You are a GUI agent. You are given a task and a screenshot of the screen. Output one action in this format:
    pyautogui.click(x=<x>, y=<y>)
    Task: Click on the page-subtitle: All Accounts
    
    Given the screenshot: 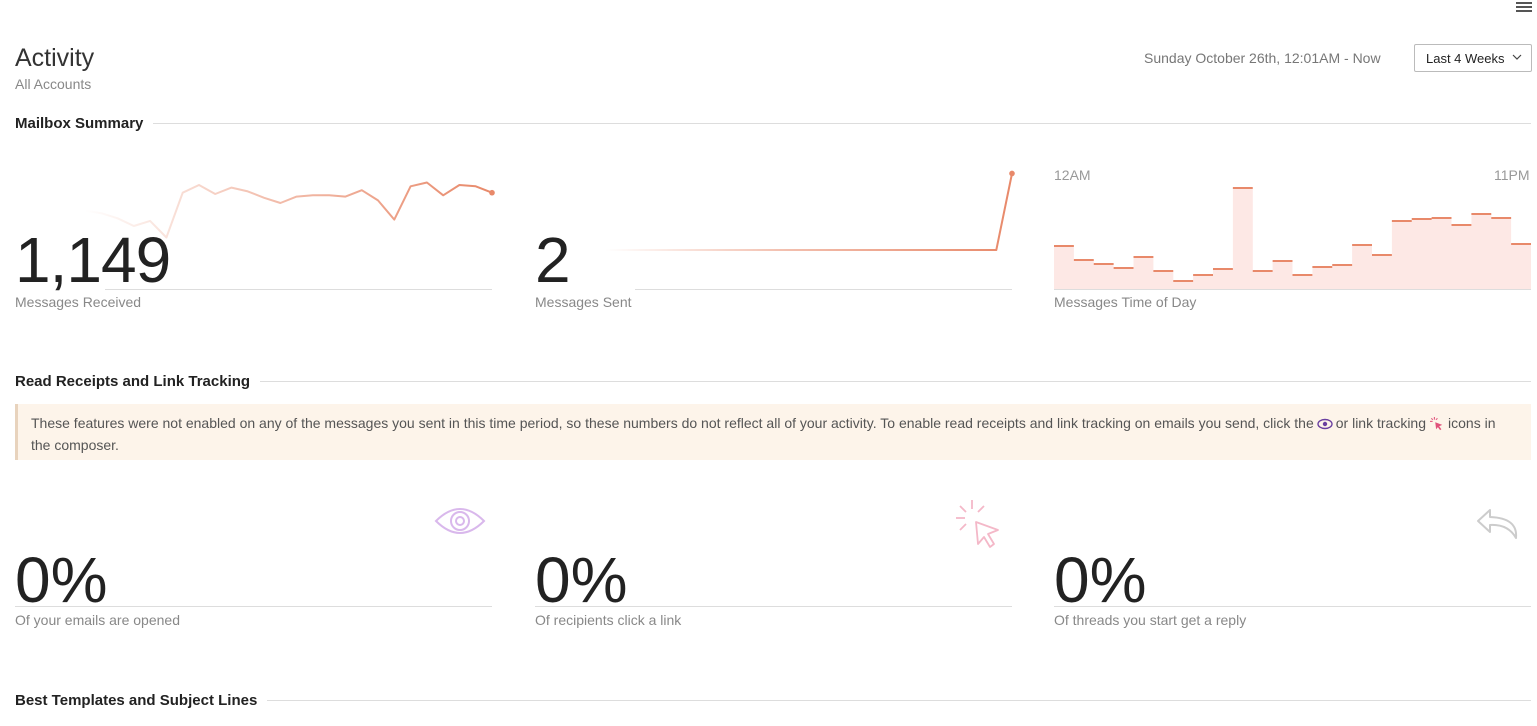 What is the action you would take?
    pyautogui.click(x=53, y=84)
    